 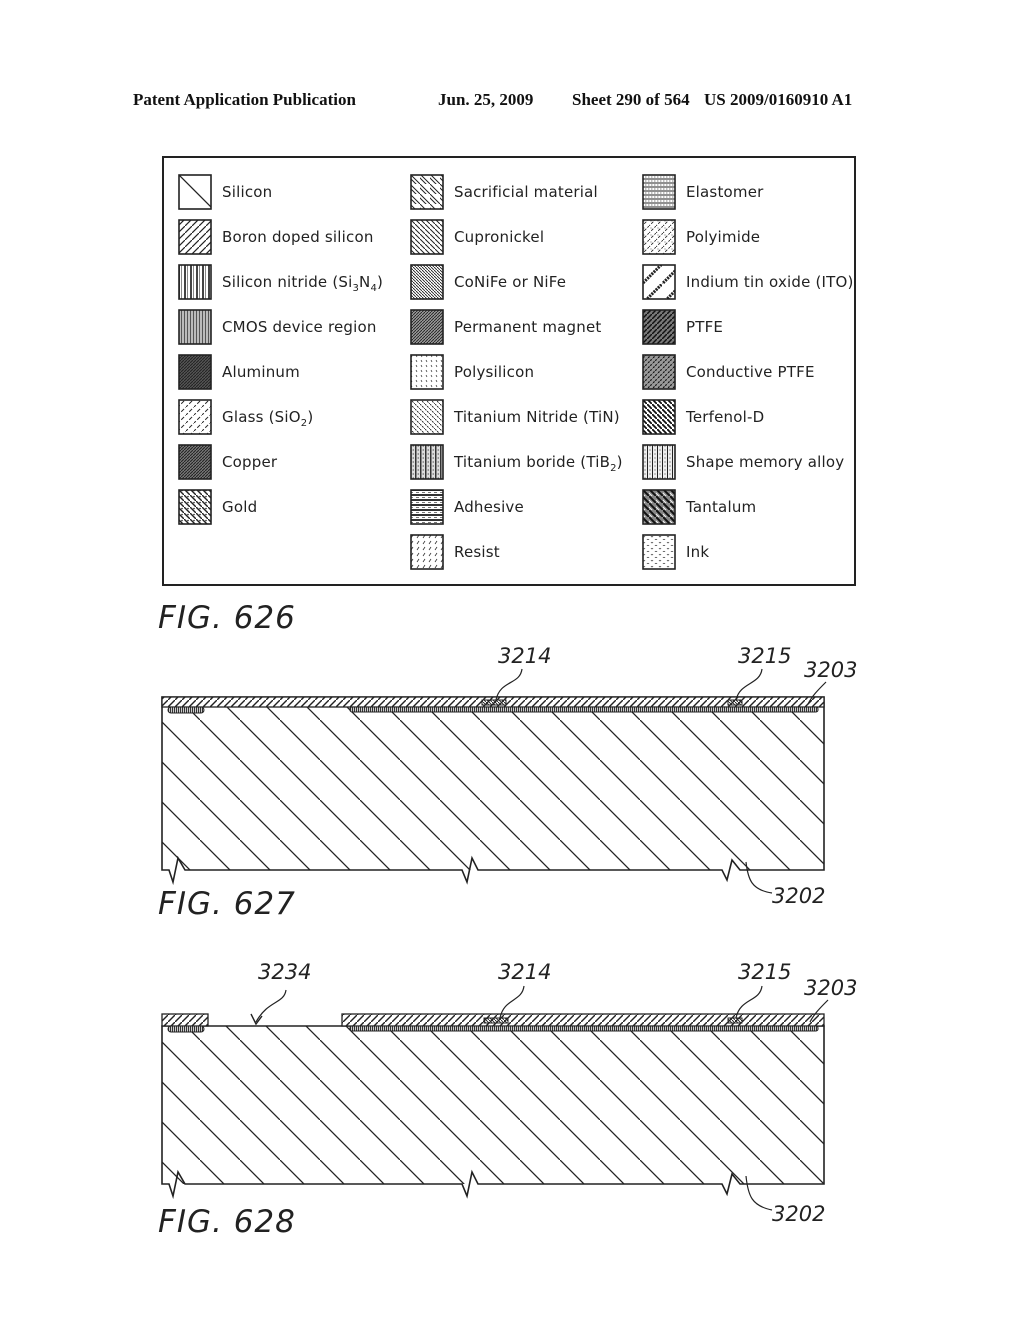 I want to click on swatch-nitride-icon, so click(x=195, y=282).